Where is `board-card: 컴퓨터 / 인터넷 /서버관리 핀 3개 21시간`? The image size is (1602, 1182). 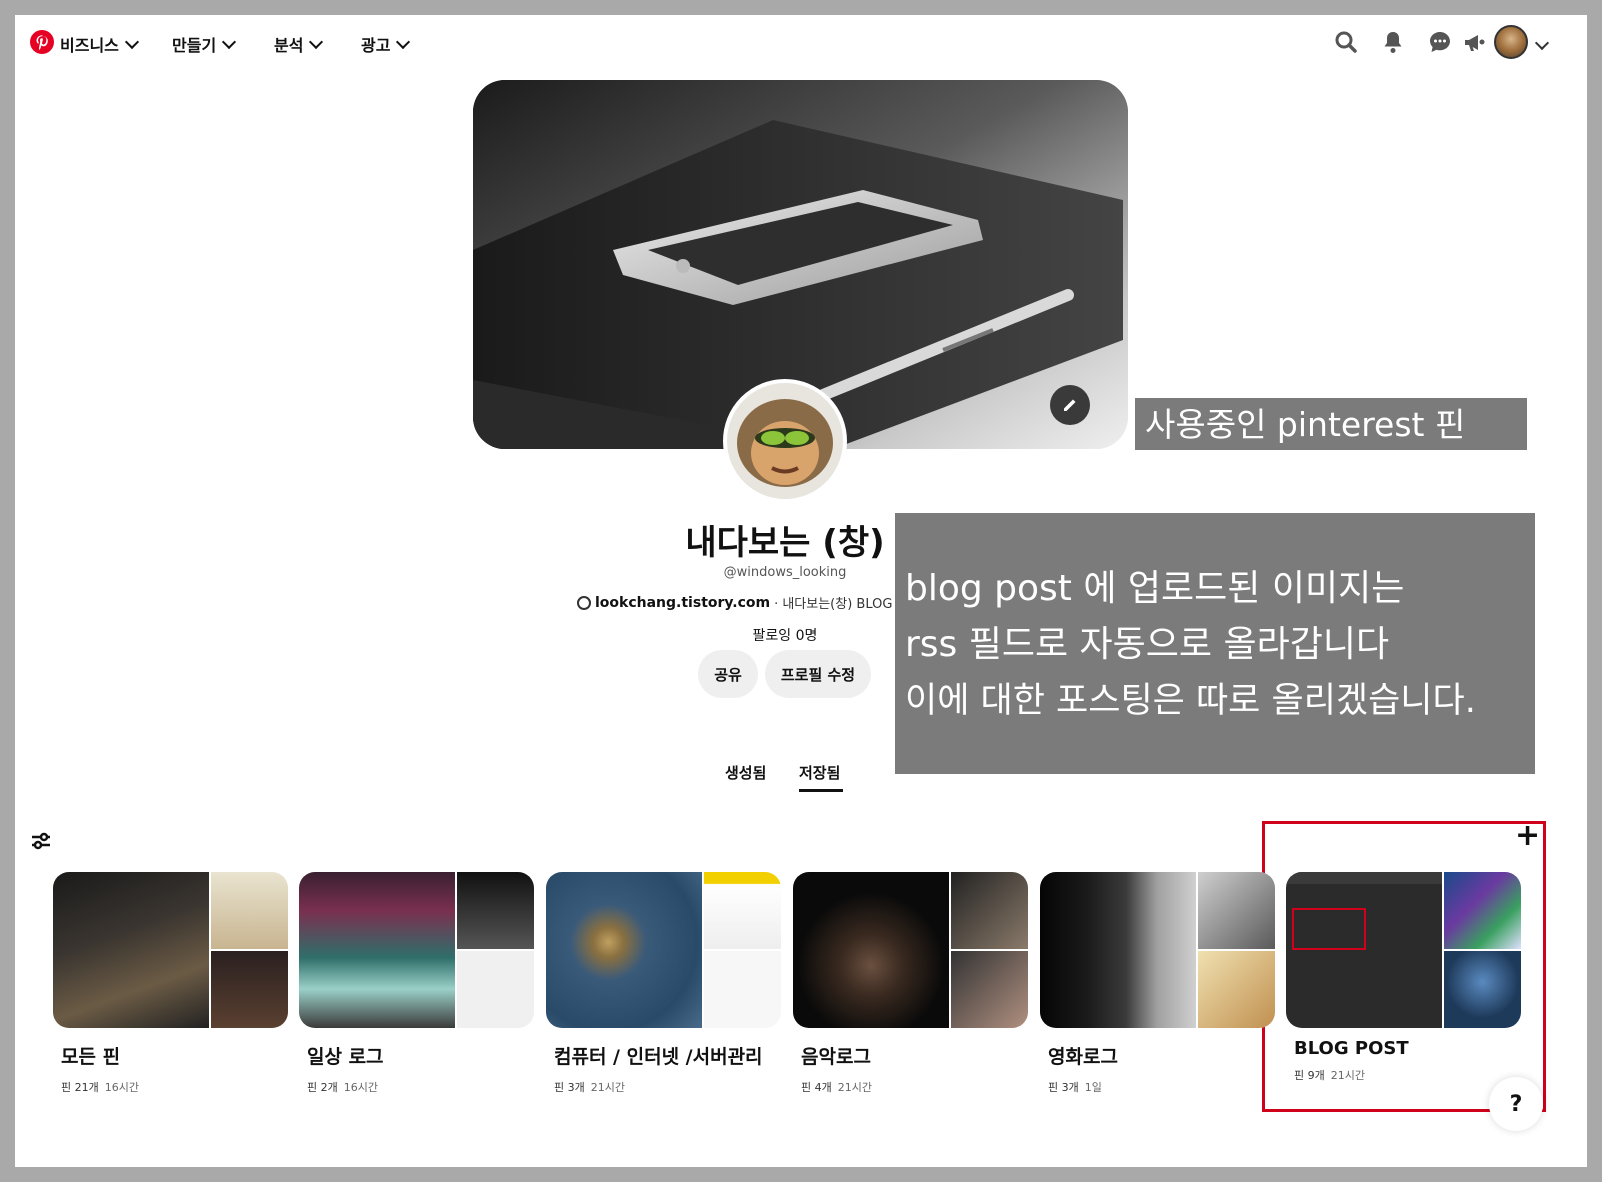
board-card: 컴퓨터 / 인터넷 /서버관리 핀 3개 21시간 is located at coordinates (663, 983).